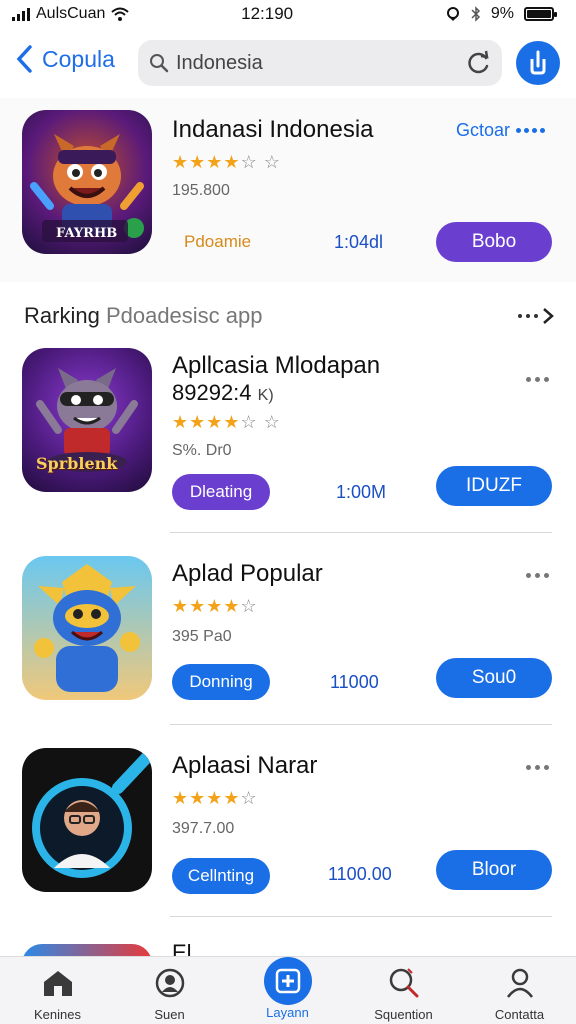 The image size is (576, 1024). I want to click on tab-label: Layann, so click(287, 1012).